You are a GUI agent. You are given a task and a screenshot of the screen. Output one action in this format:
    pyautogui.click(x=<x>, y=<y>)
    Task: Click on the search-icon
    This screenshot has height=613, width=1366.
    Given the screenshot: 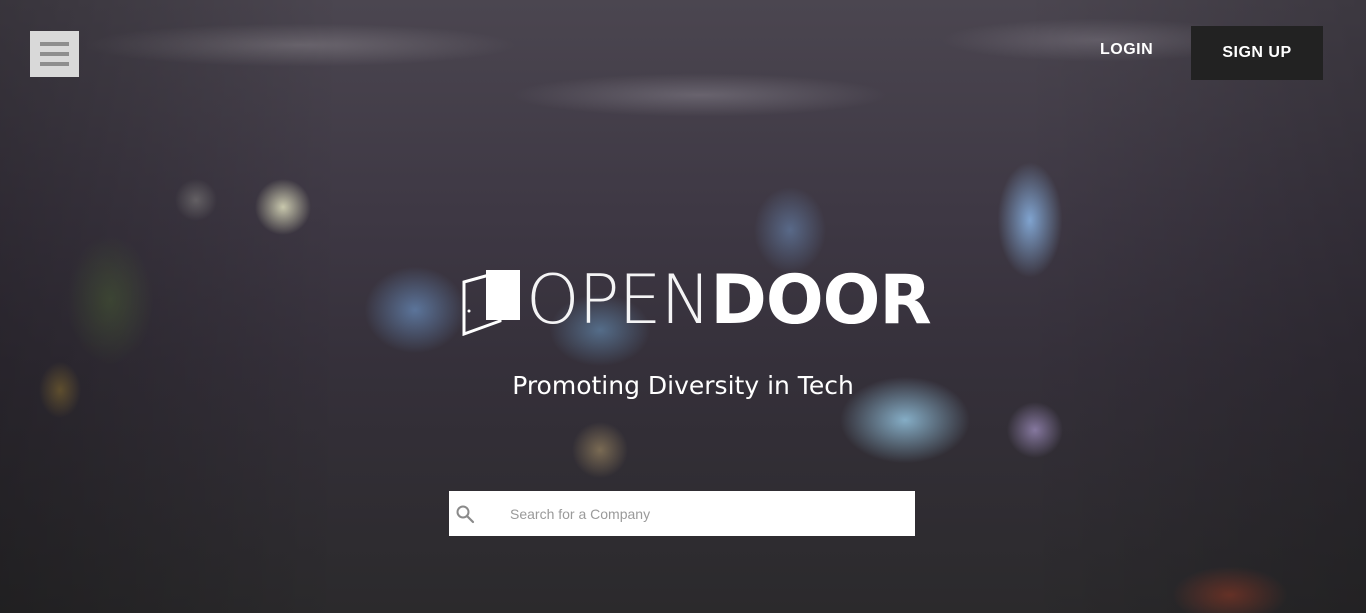 What is the action you would take?
    pyautogui.click(x=465, y=514)
    